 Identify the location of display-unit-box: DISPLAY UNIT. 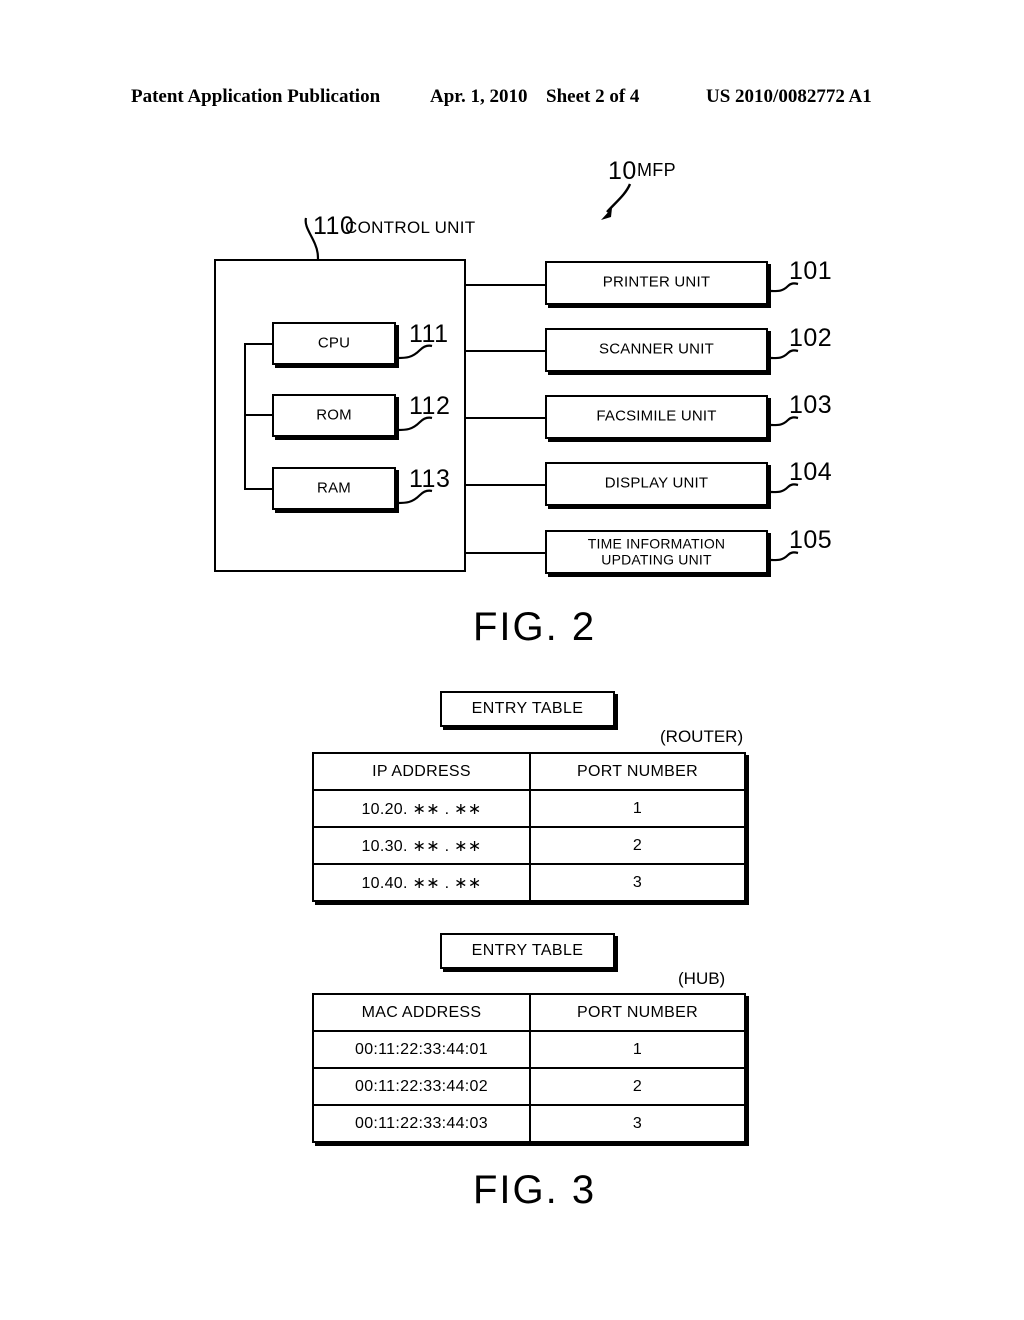
(656, 484).